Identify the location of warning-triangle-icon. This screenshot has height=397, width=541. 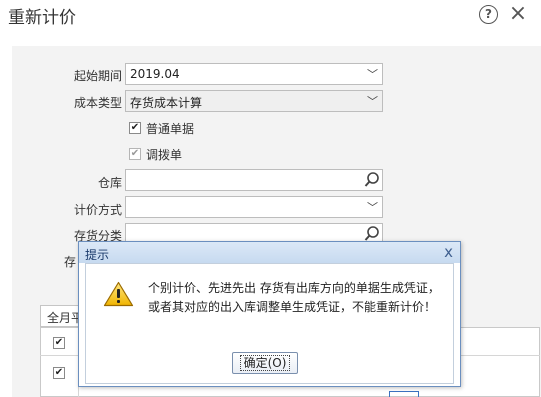
(118, 294).